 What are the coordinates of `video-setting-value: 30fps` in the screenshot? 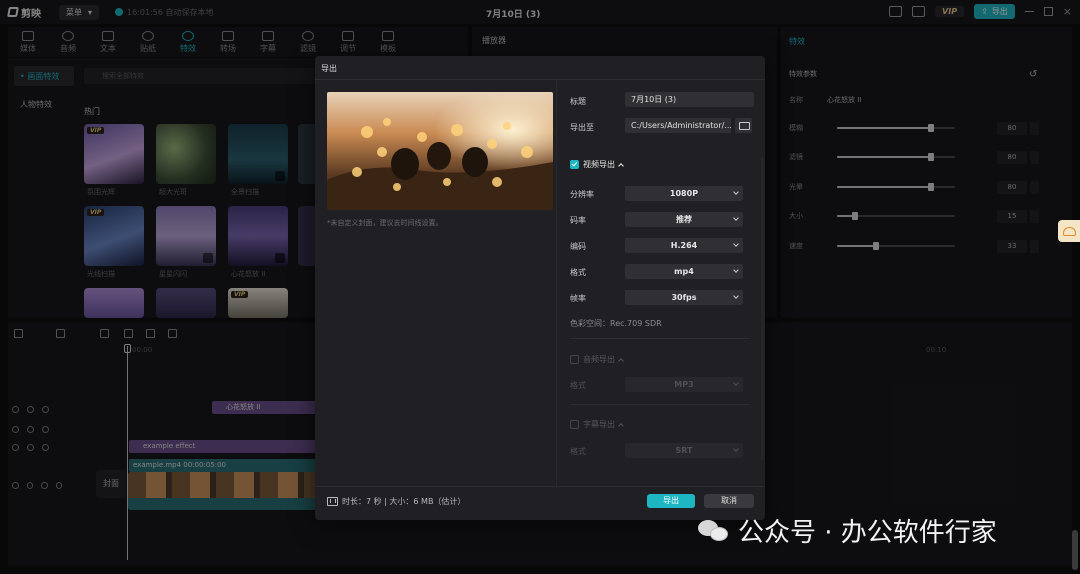 It's located at (684, 297).